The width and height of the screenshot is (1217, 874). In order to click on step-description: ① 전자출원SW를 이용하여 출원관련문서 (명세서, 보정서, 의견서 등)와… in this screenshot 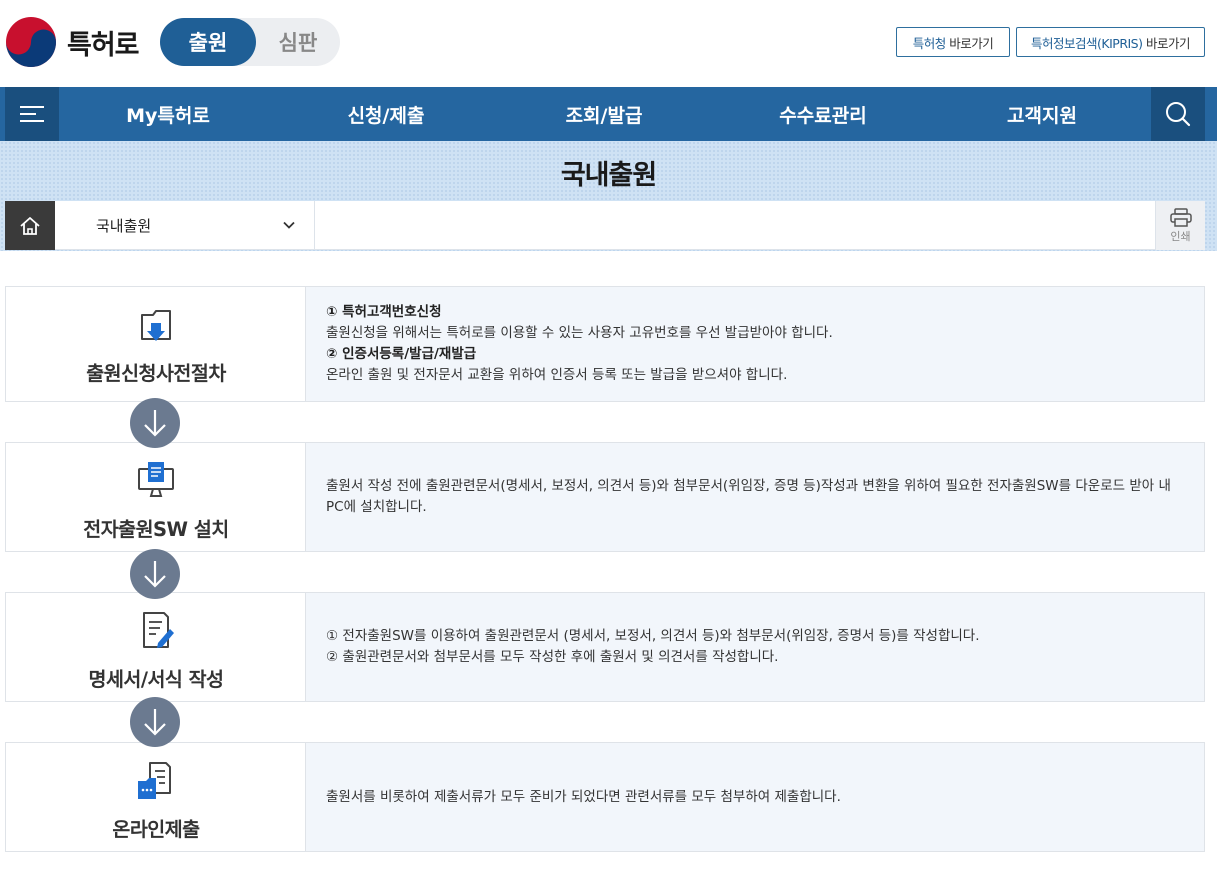, I will do `click(755, 647)`.